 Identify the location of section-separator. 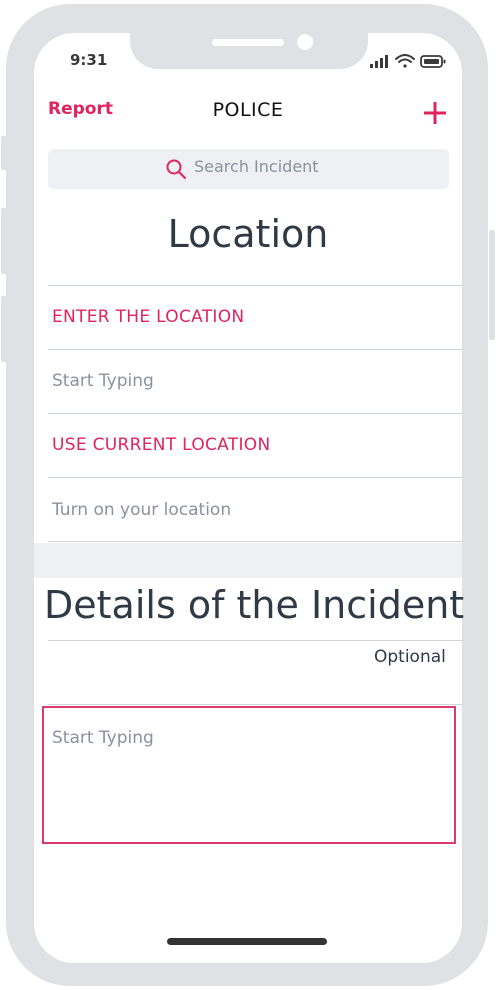
(248, 560).